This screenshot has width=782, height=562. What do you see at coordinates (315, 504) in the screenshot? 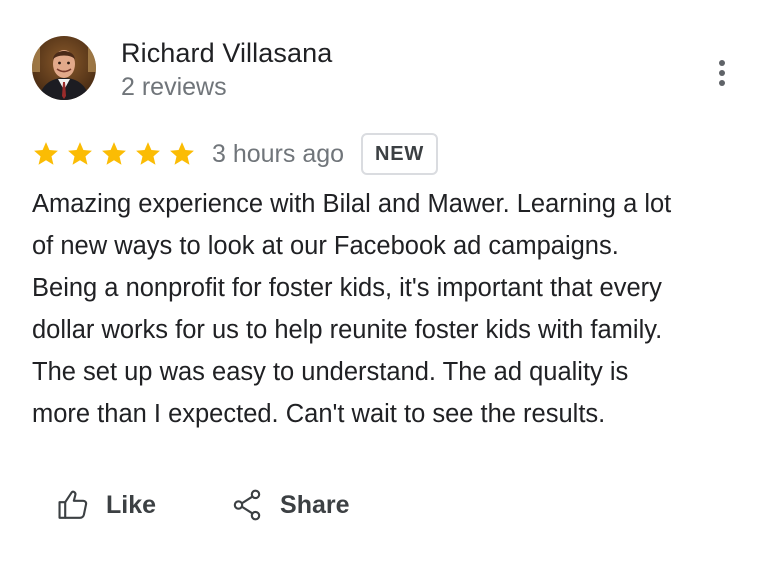
I see `share-label: Share` at bounding box center [315, 504].